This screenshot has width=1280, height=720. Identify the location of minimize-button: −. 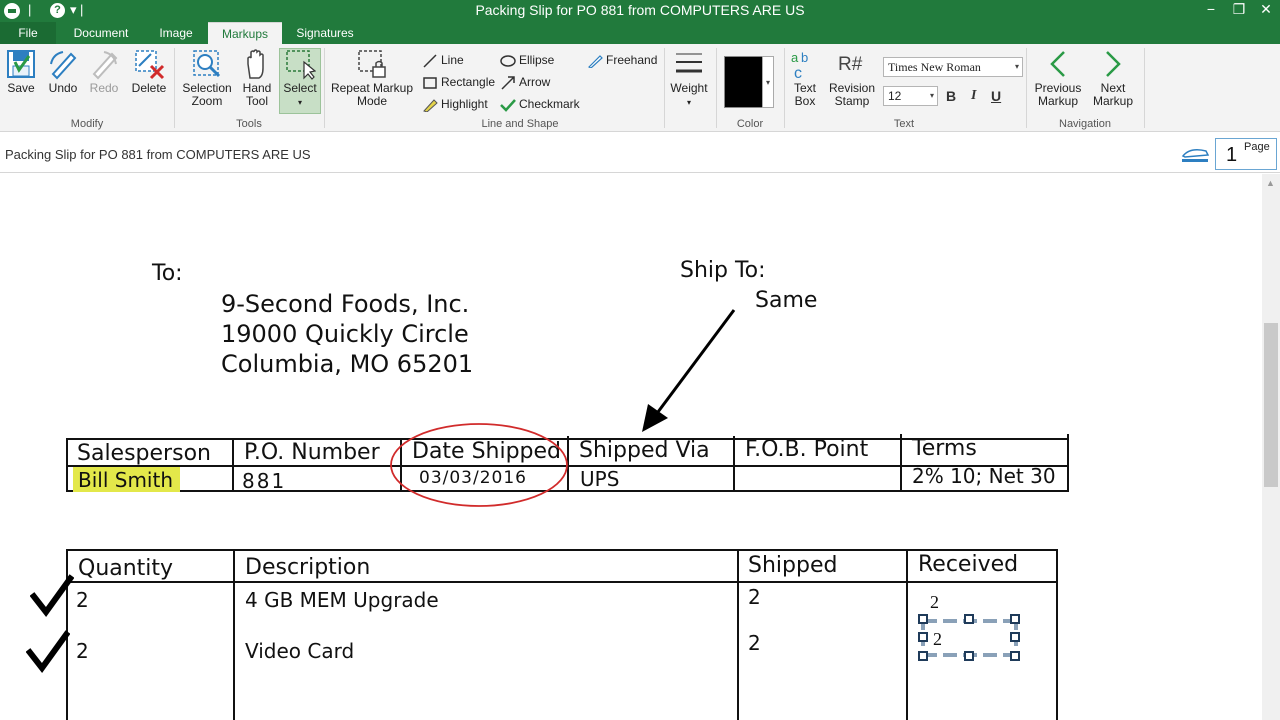
(1211, 9).